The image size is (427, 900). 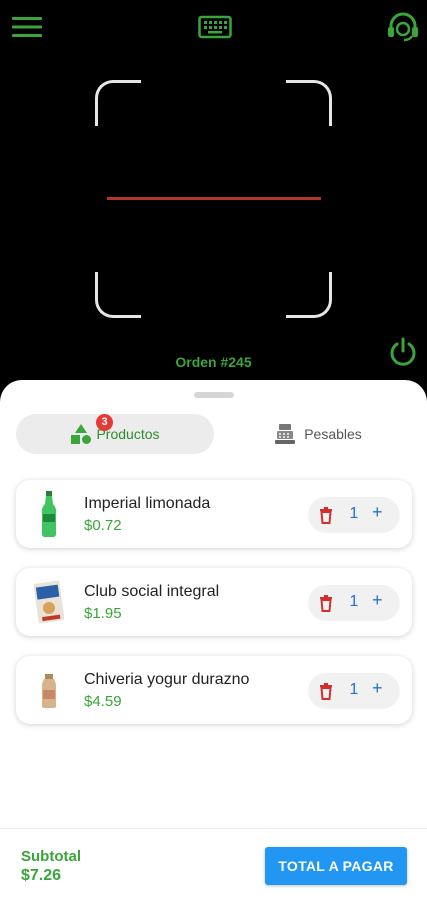 What do you see at coordinates (51, 856) in the screenshot?
I see `subtotal-label: Subtotal` at bounding box center [51, 856].